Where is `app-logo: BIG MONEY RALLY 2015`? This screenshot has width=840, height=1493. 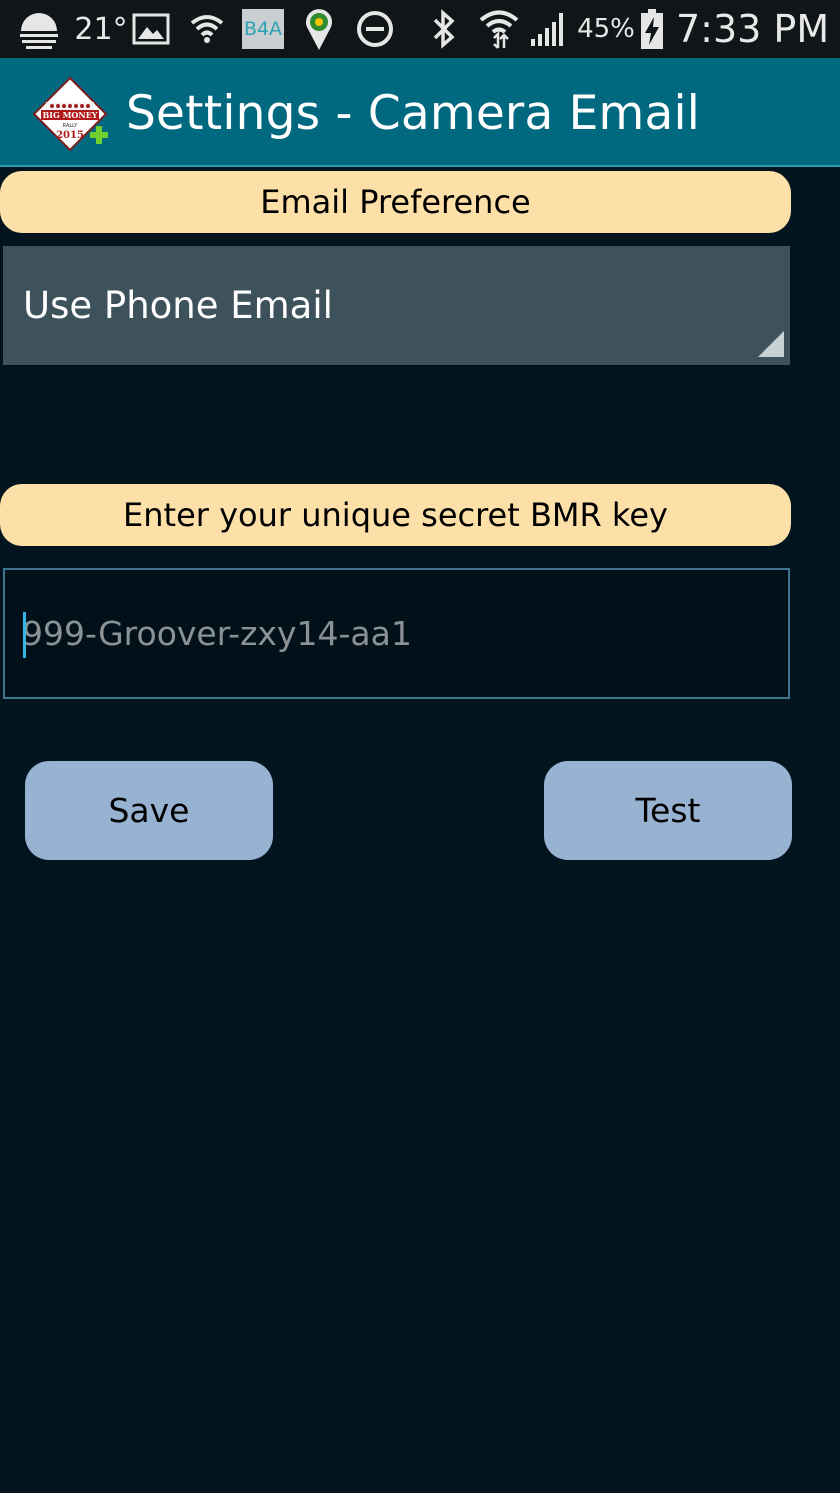 app-logo: BIG MONEY RALLY 2015 is located at coordinates (71, 115).